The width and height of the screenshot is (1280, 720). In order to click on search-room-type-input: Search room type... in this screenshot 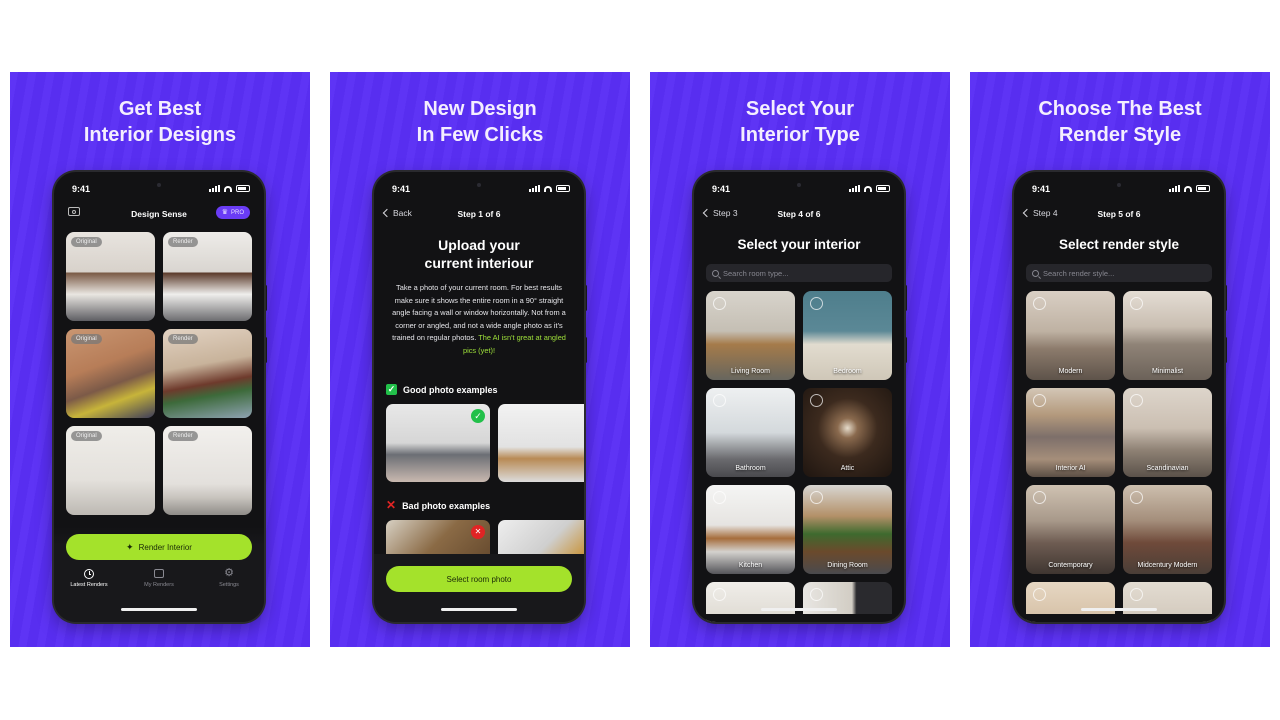, I will do `click(799, 273)`.